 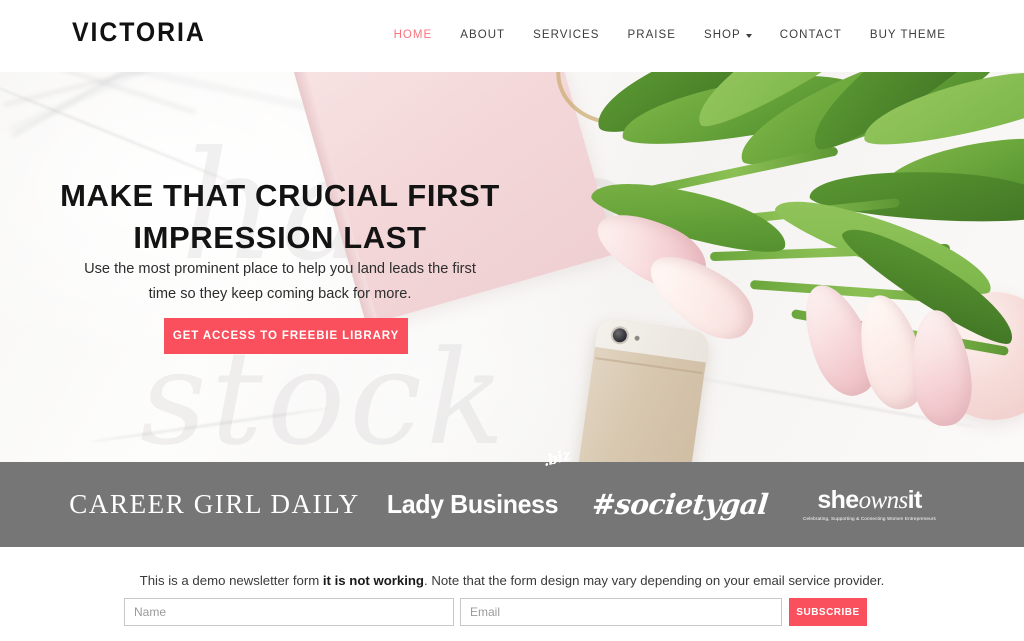 What do you see at coordinates (915, 499) in the screenshot?
I see `brand-sheownsit-it: it` at bounding box center [915, 499].